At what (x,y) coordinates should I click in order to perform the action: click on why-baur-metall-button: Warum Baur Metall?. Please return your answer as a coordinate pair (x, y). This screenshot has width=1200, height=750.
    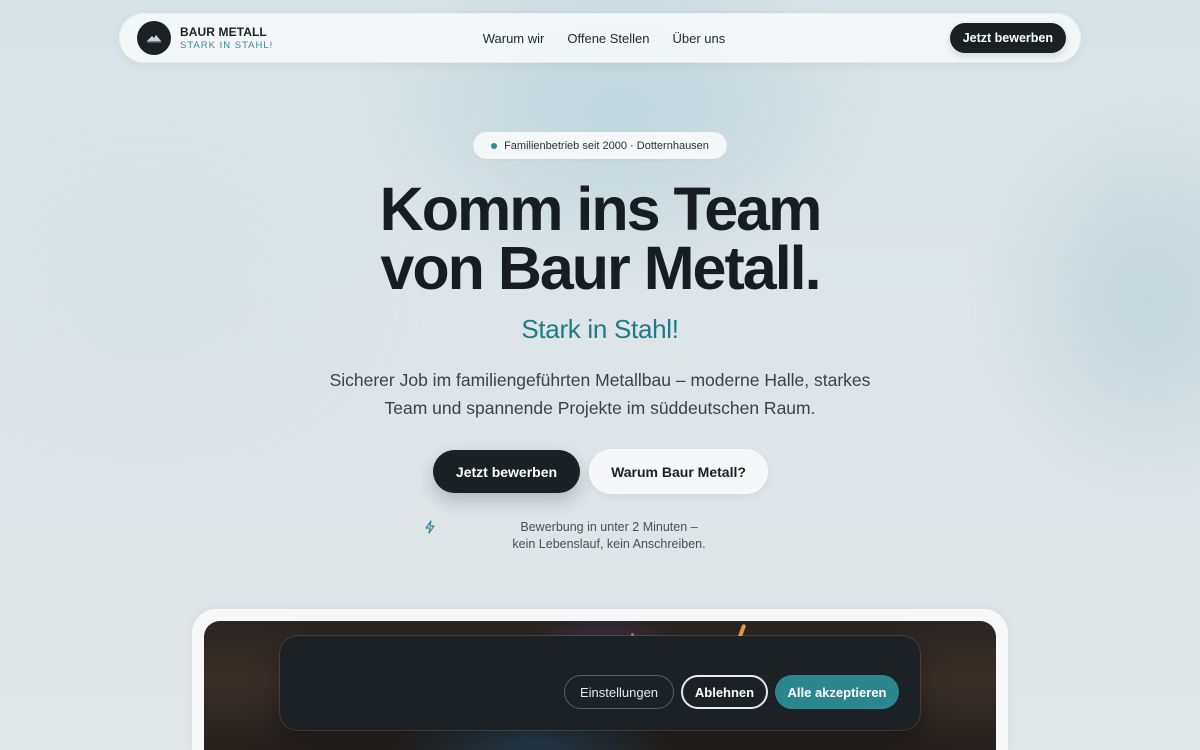
    Looking at the image, I should click on (678, 471).